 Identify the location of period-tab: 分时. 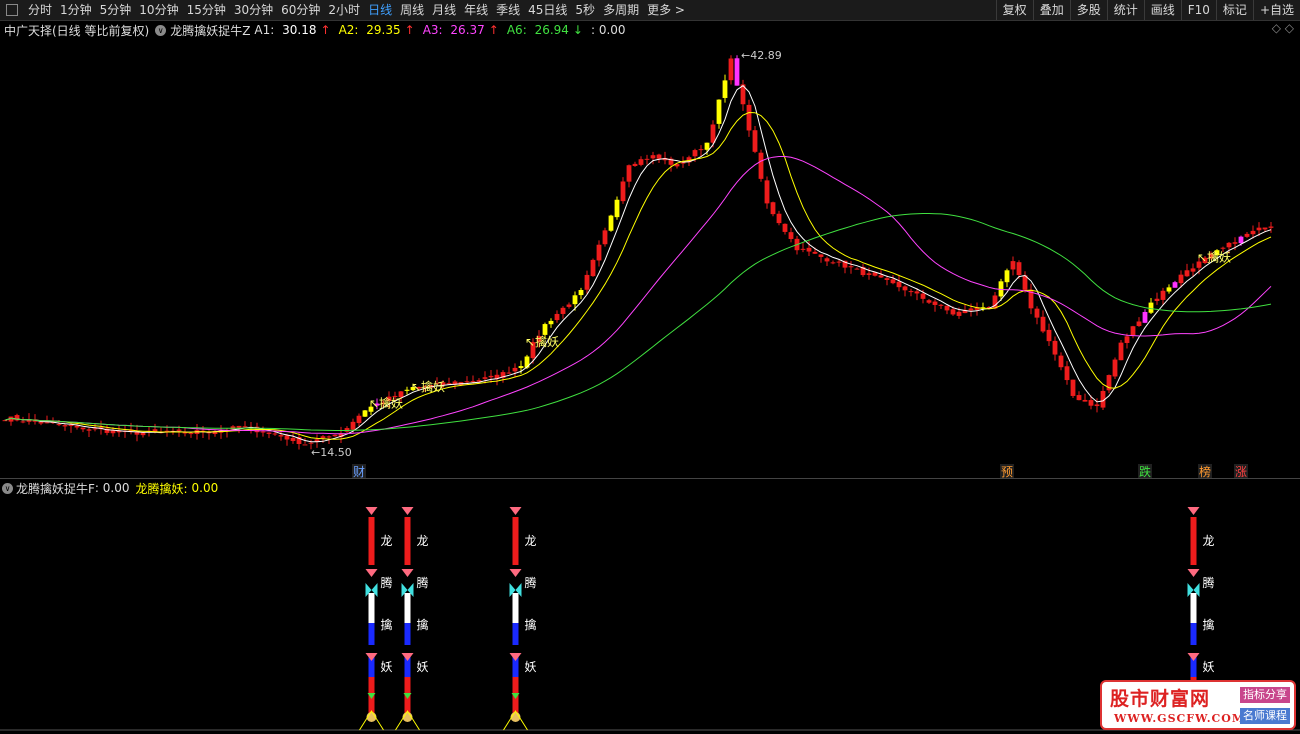
(40, 10).